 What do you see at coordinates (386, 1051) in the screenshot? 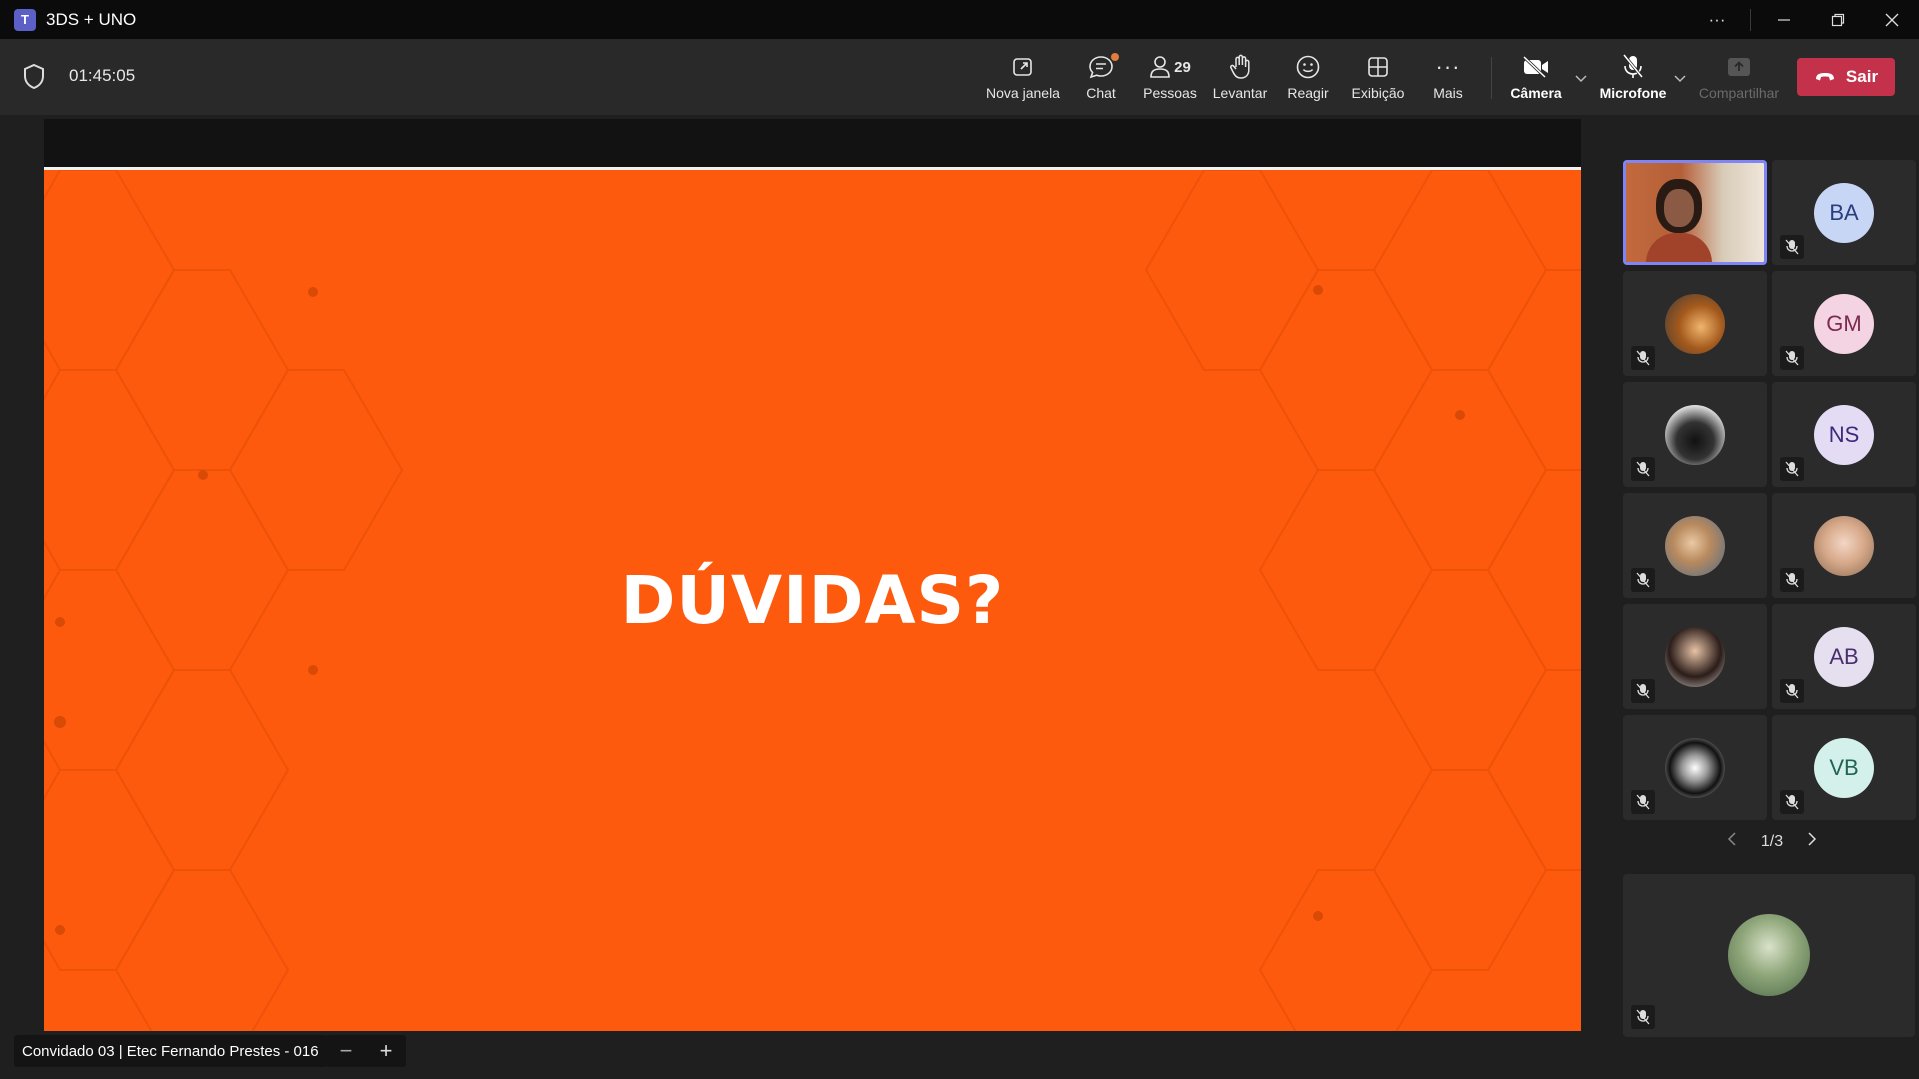
I see `zoom-in-icon: +` at bounding box center [386, 1051].